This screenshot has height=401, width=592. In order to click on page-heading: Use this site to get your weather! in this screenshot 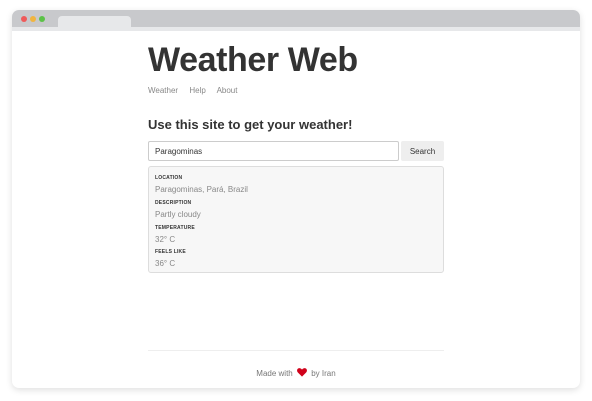, I will do `click(250, 124)`.